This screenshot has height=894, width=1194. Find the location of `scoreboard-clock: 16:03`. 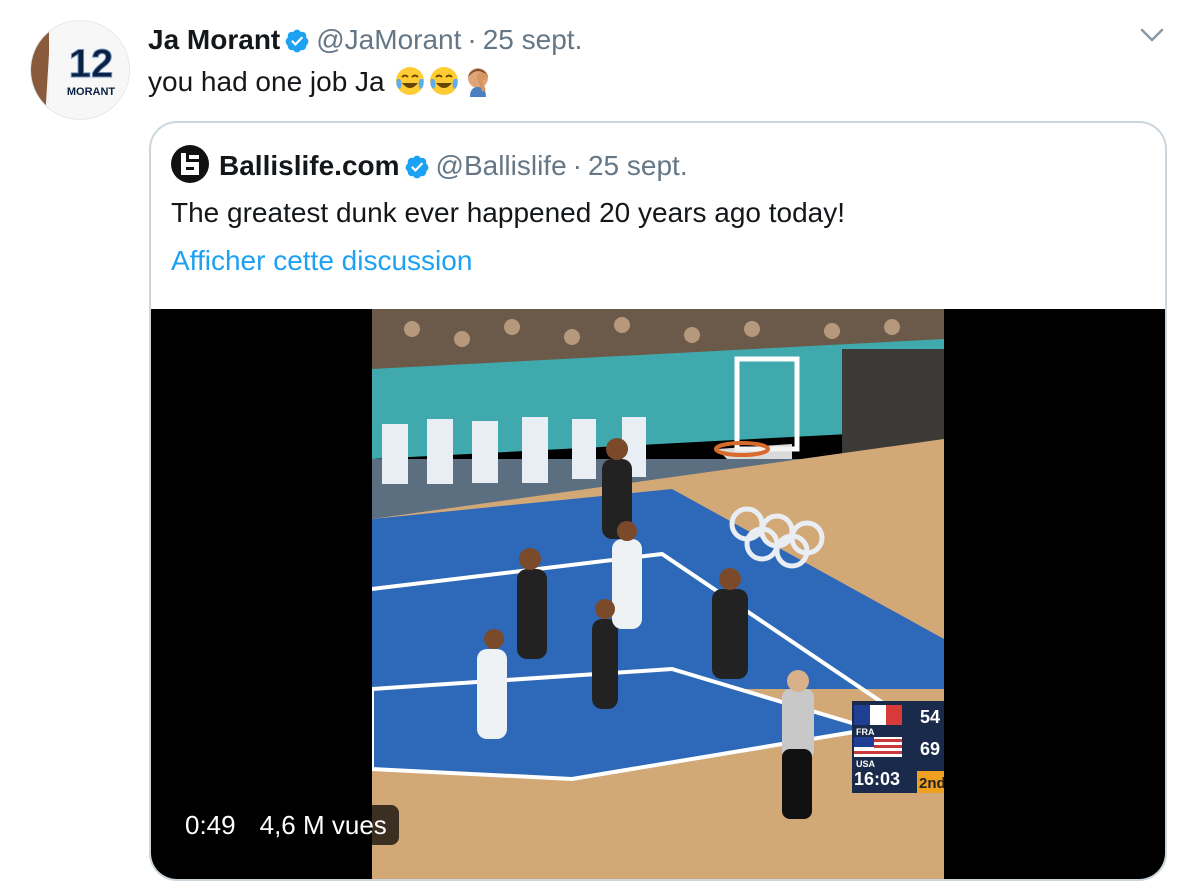

scoreboard-clock: 16:03 is located at coordinates (877, 779).